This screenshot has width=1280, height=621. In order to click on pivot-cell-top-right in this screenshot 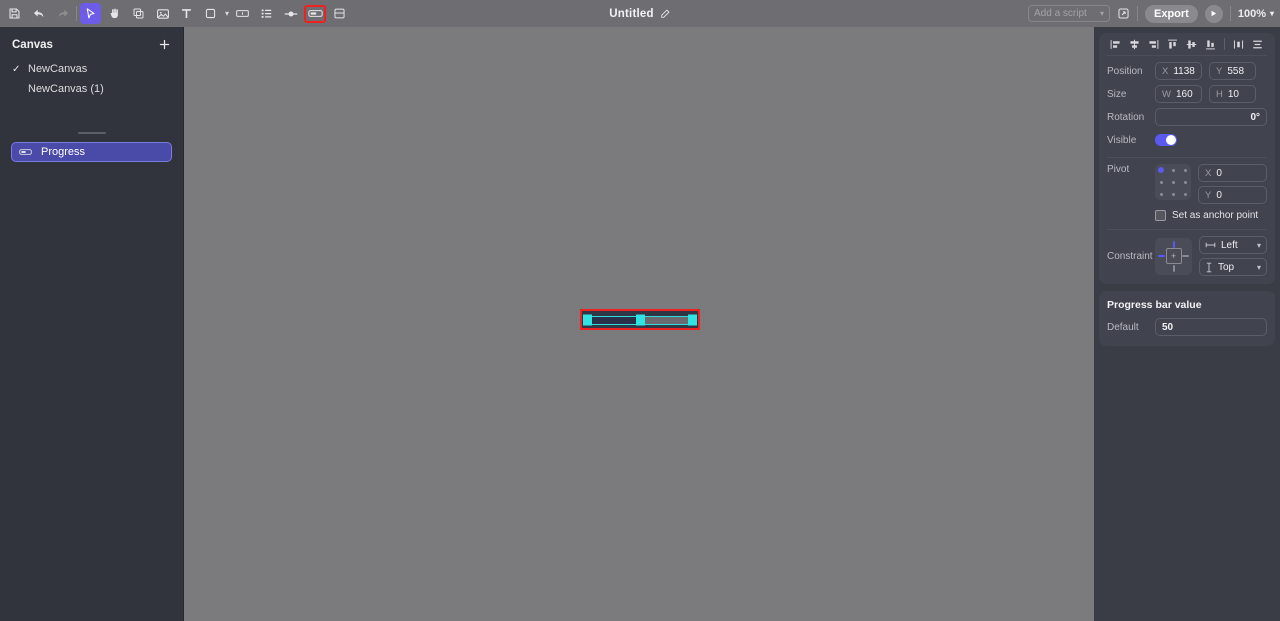, I will do `click(1185, 170)`.